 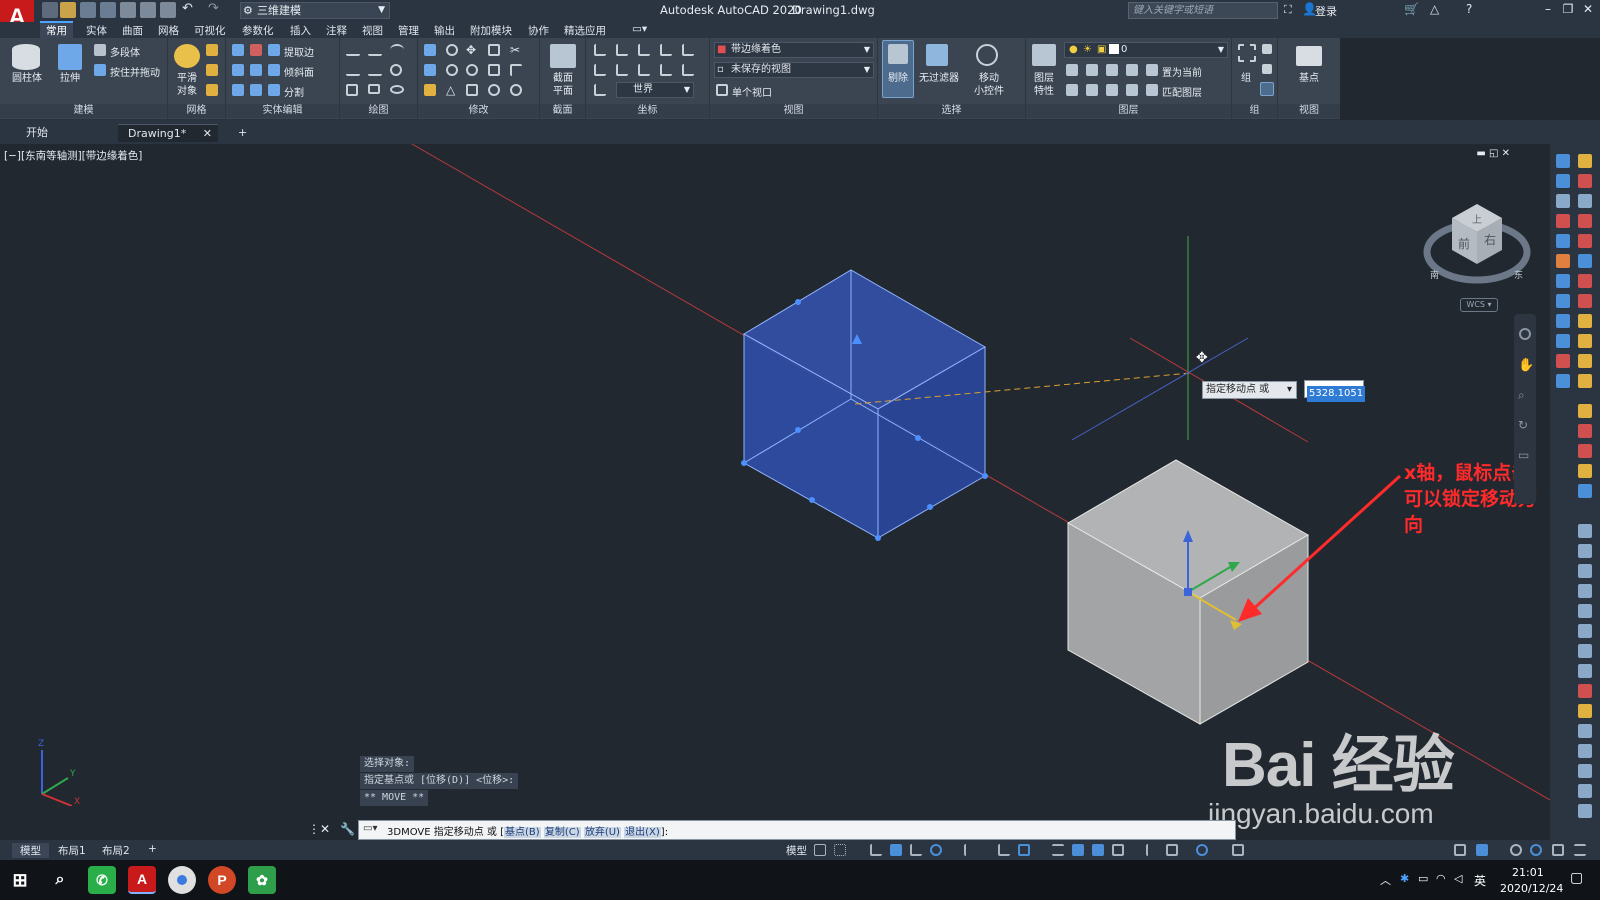 I want to click on group-button: 组, so click(x=1246, y=78).